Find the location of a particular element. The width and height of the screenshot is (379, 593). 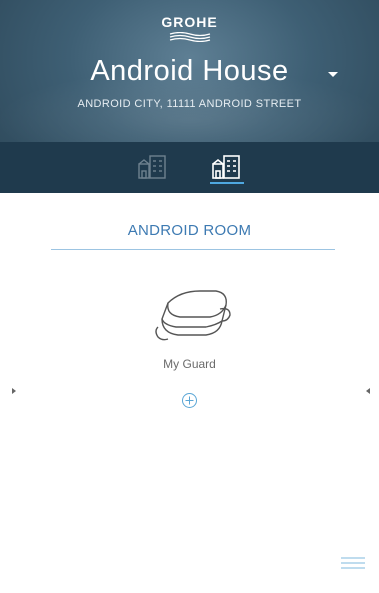

next-room-arrow-icon is located at coordinates (368, 391).